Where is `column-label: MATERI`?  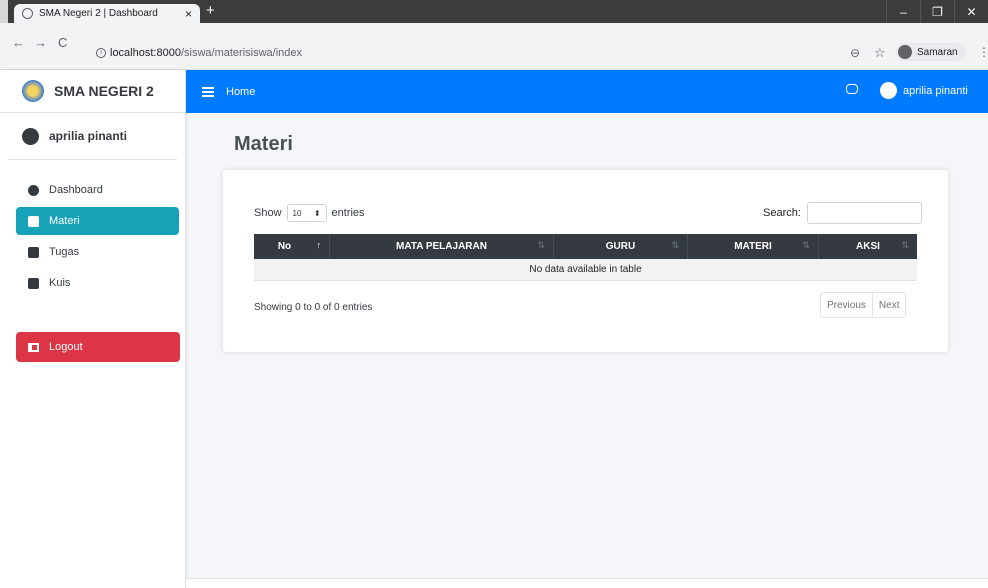
column-label: MATERI is located at coordinates (753, 246).